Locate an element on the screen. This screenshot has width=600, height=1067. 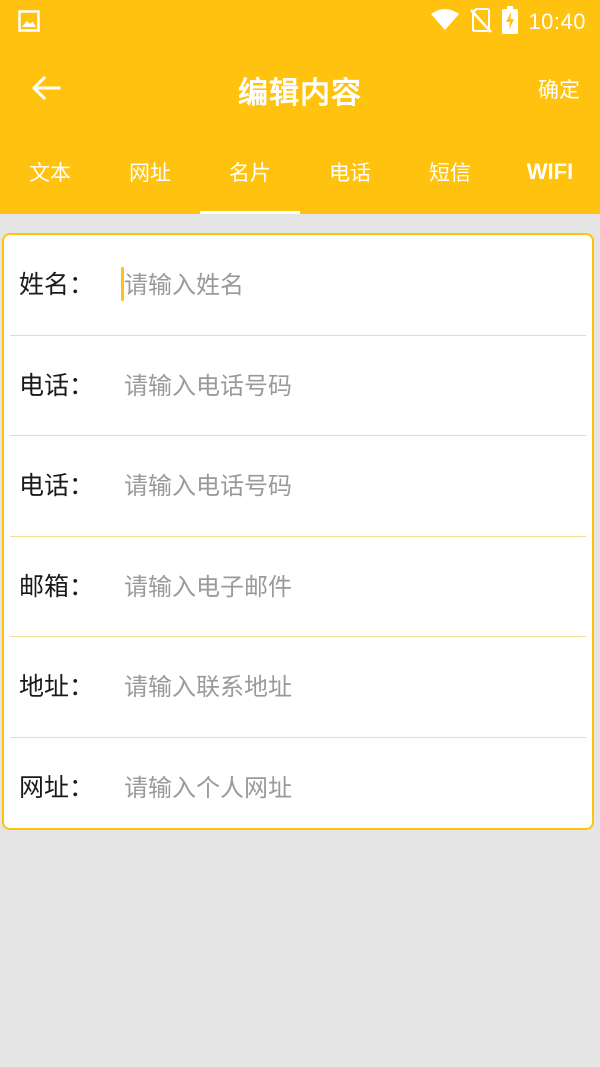
phone-label-2: 电话： is located at coordinates (57, 485).